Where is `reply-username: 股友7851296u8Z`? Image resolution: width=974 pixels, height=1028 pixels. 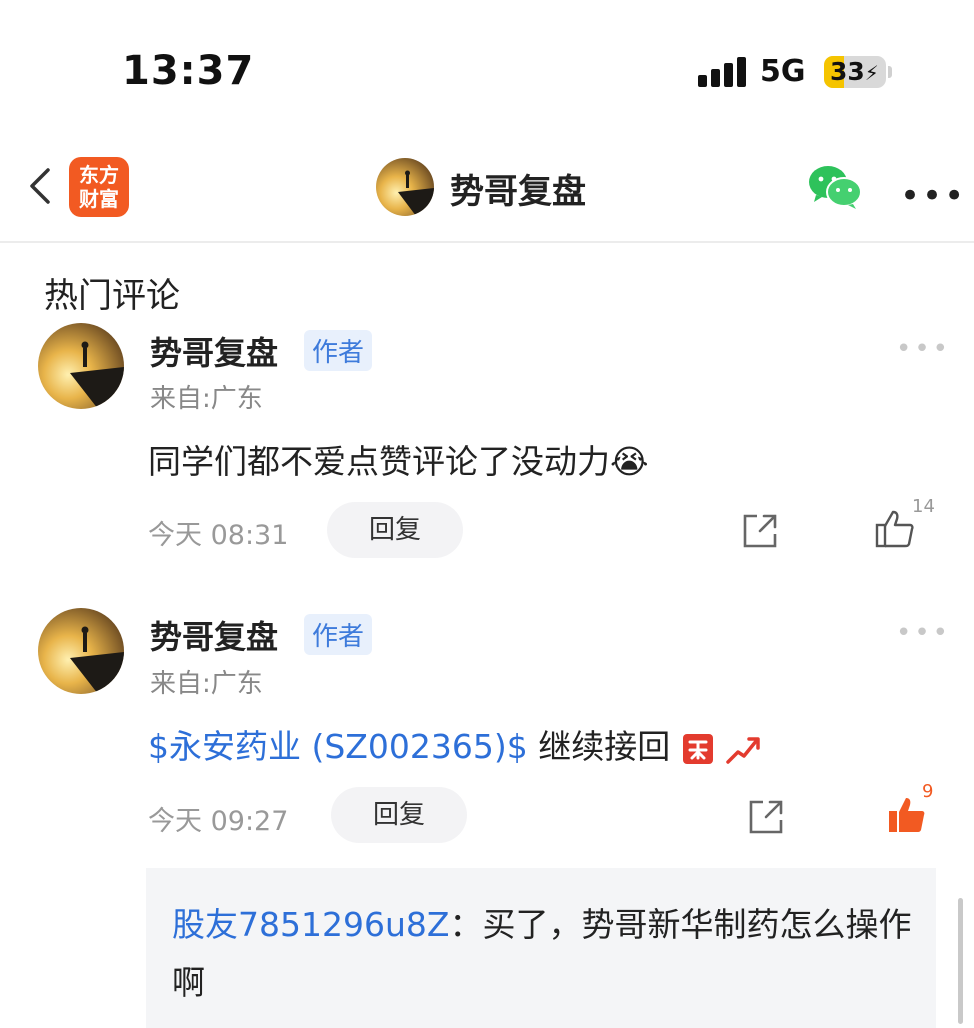
reply-username: 股友7851296u8Z is located at coordinates (311, 924).